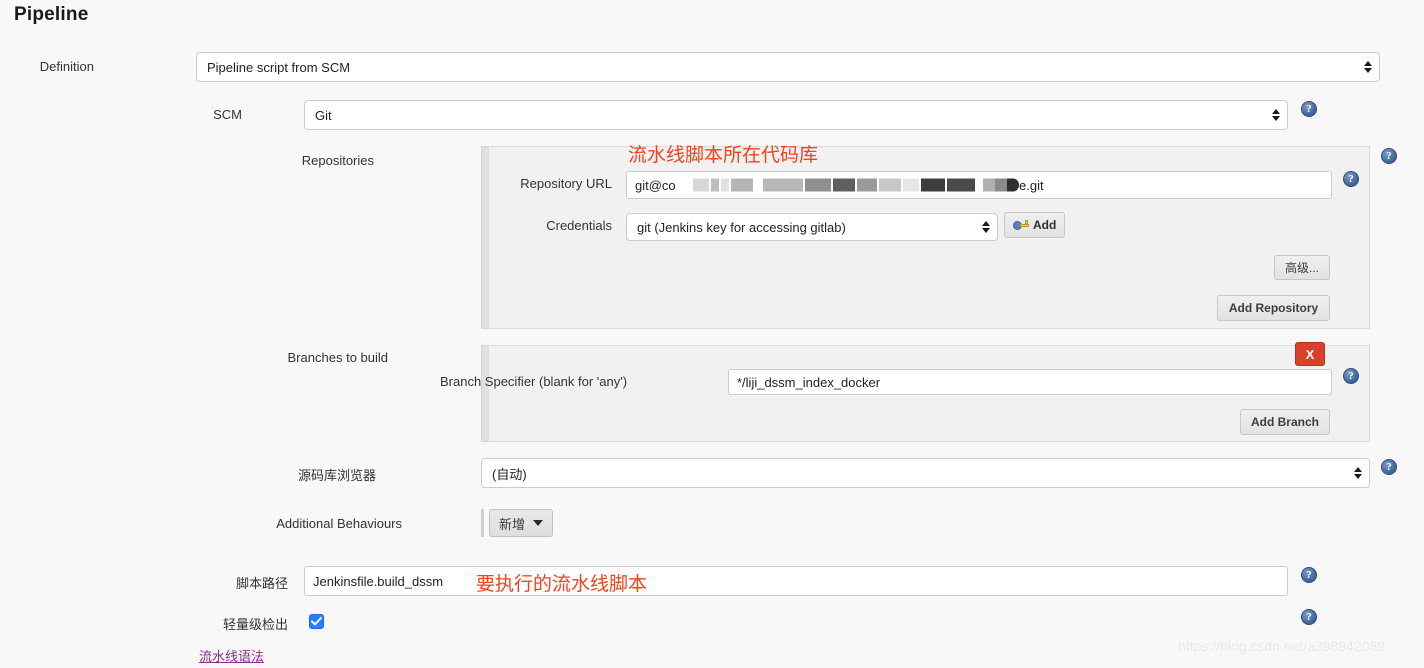 The width and height of the screenshot is (1424, 668). Describe the element at coordinates (66, 66) in the screenshot. I see `definition-label: Definition` at that location.